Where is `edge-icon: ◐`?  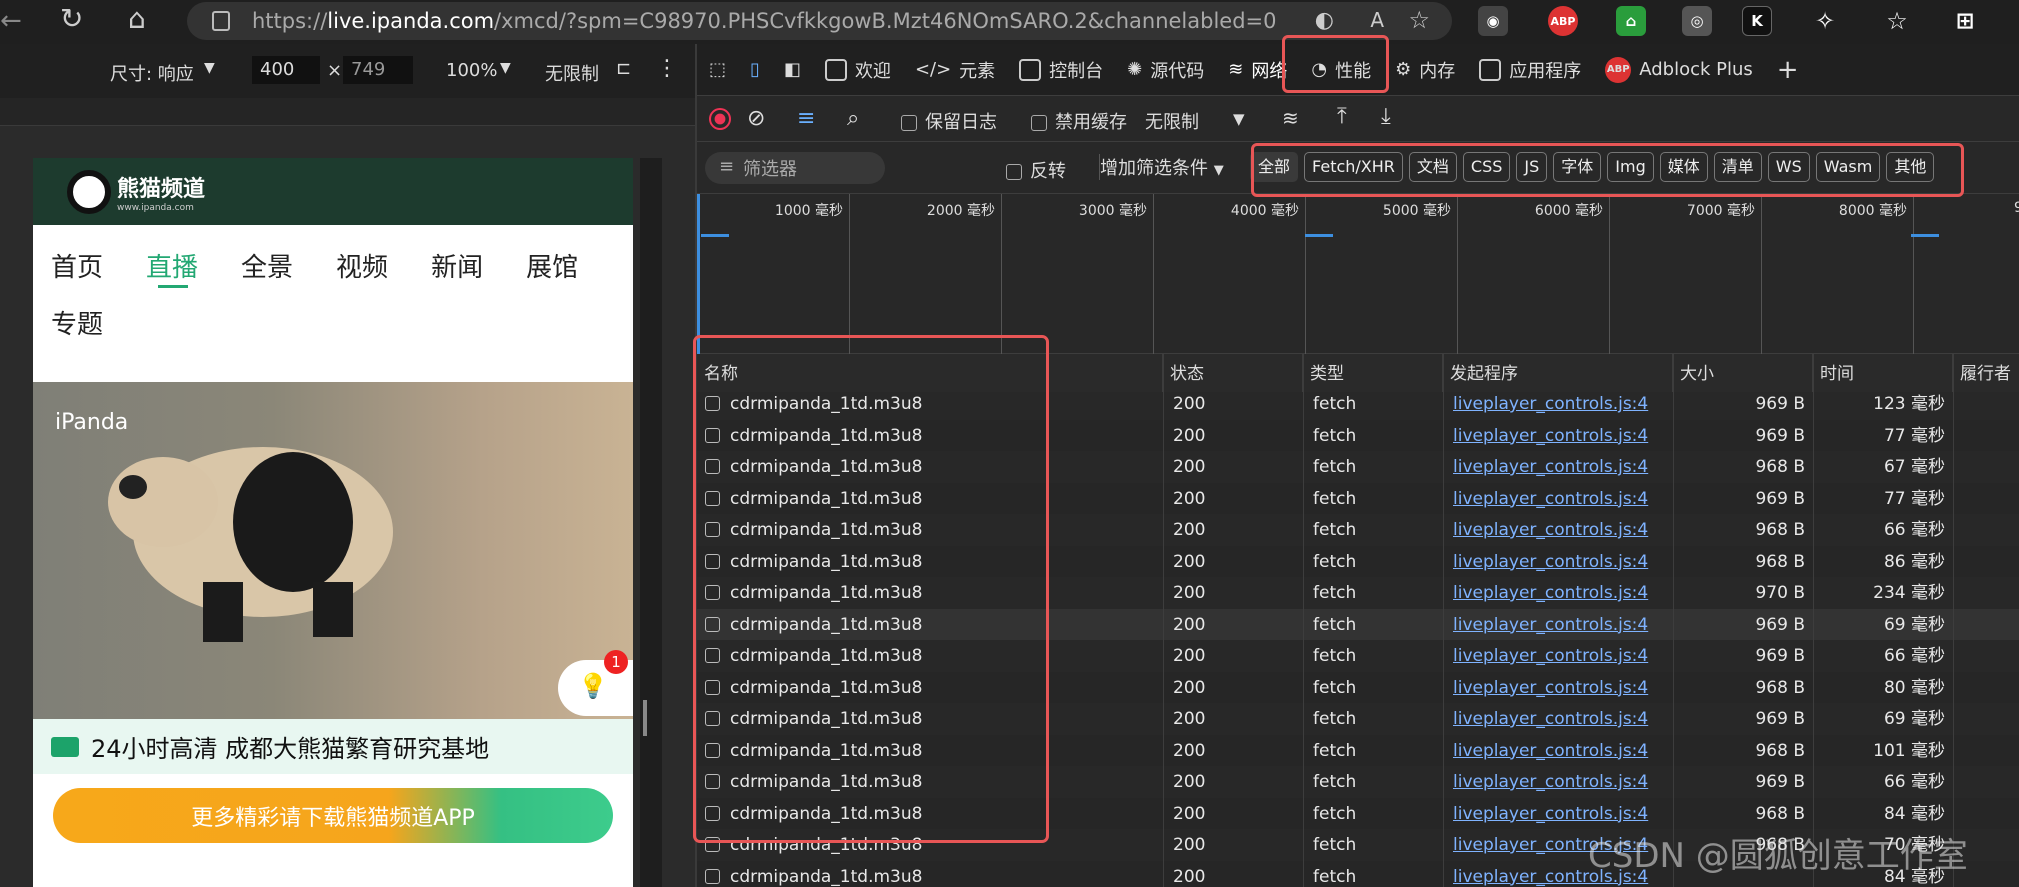
edge-icon: ◐ is located at coordinates (1324, 20).